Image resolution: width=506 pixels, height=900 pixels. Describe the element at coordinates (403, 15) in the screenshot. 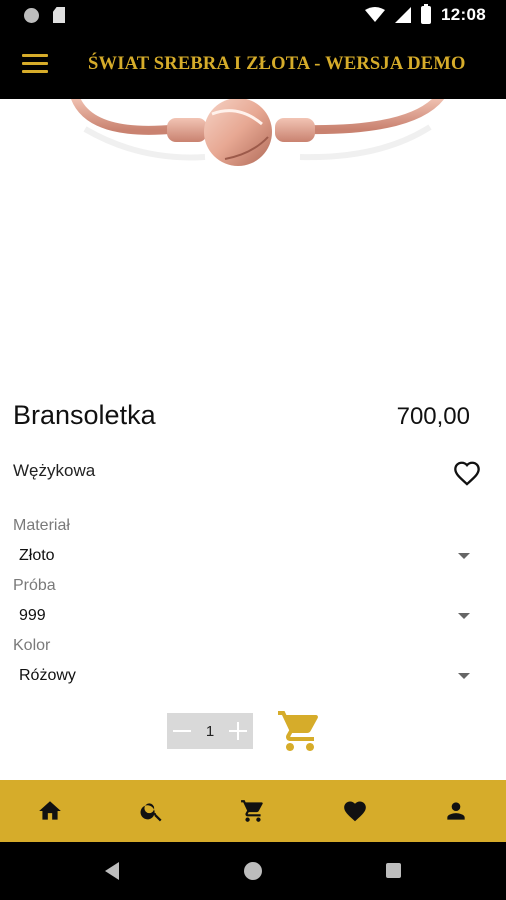

I see `signal-icon` at that location.